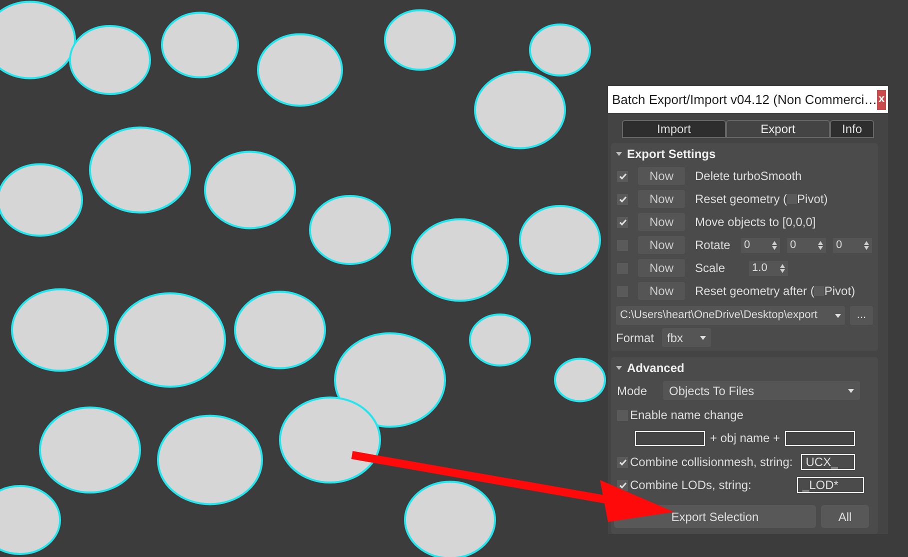 Image resolution: width=908 pixels, height=557 pixels. Describe the element at coordinates (671, 154) in the screenshot. I see `rollout-title: Export Settings` at that location.